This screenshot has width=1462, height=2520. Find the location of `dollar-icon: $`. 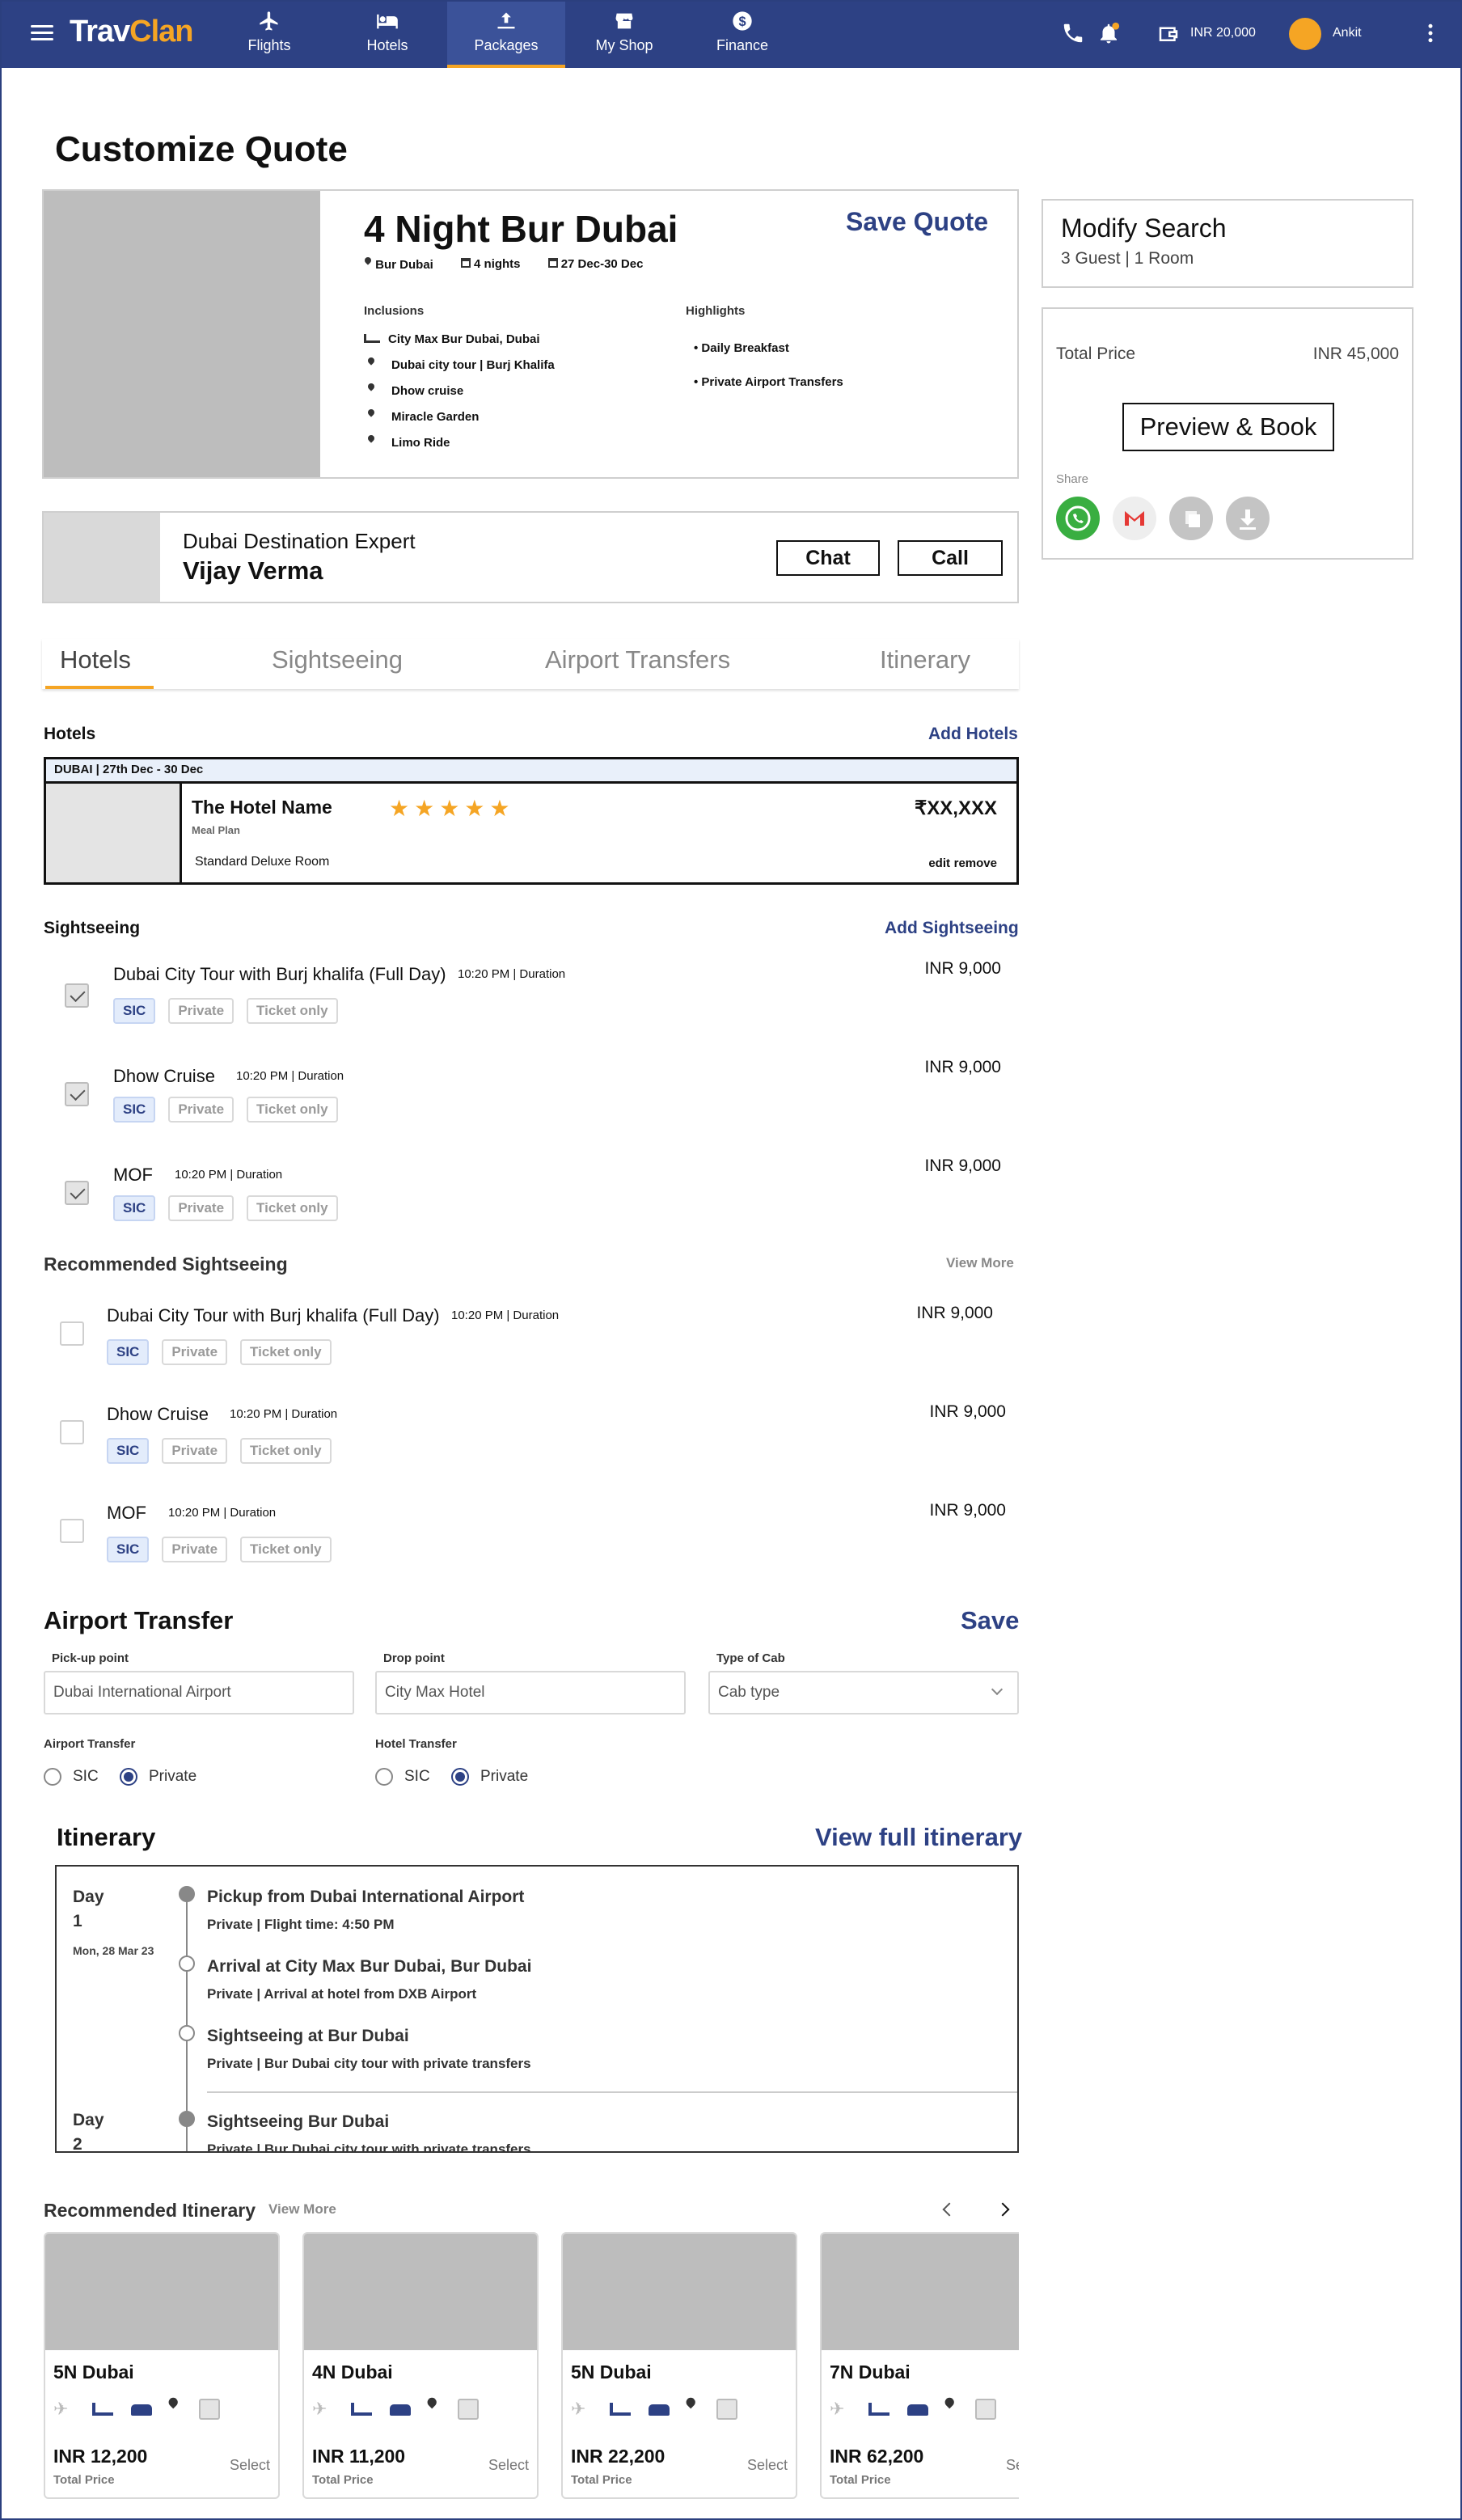

dollar-icon: $ is located at coordinates (742, 21).